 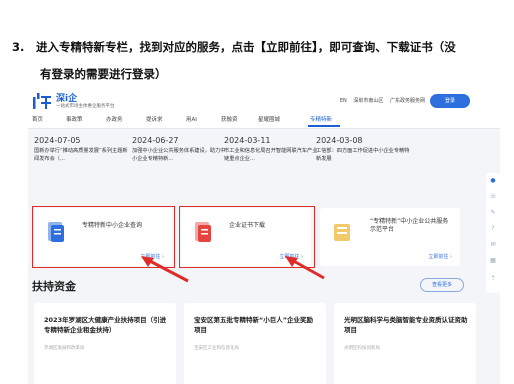 I want to click on instruction-line-1: 进入专精特新专栏，找到对应的服务，点击【立即前往】，即可查询、下载证书（没, so click(x=246, y=47).